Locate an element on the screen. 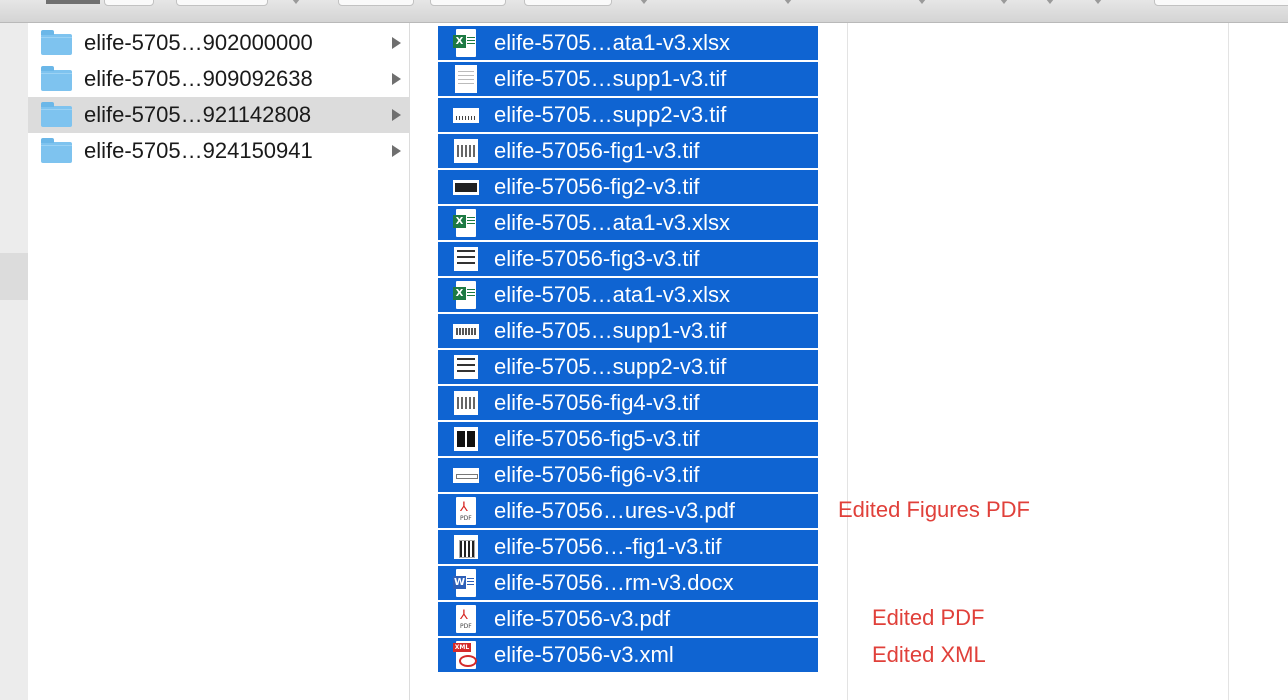 The width and height of the screenshot is (1288, 700). folder-row-selected: elife-5705…921142808 is located at coordinates (218, 115).